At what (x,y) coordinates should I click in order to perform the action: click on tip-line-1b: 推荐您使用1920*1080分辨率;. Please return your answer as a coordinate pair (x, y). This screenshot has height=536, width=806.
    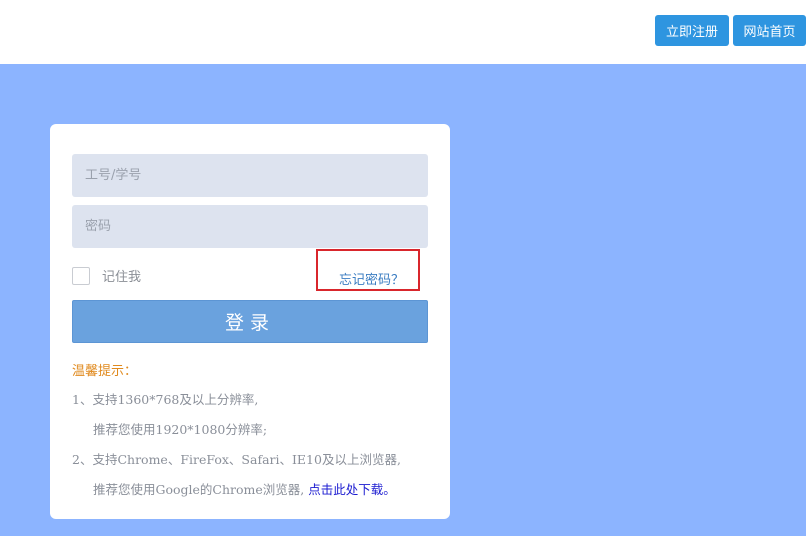
    Looking at the image, I should click on (180, 429).